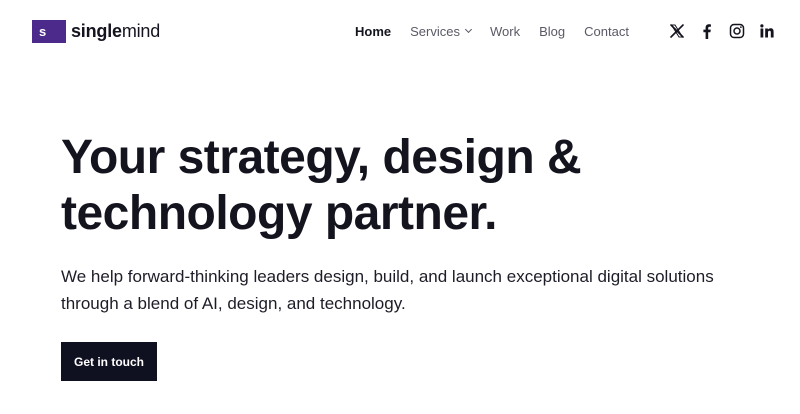  I want to click on main-nav: Home Services Work Blog Contact, so click(492, 31).